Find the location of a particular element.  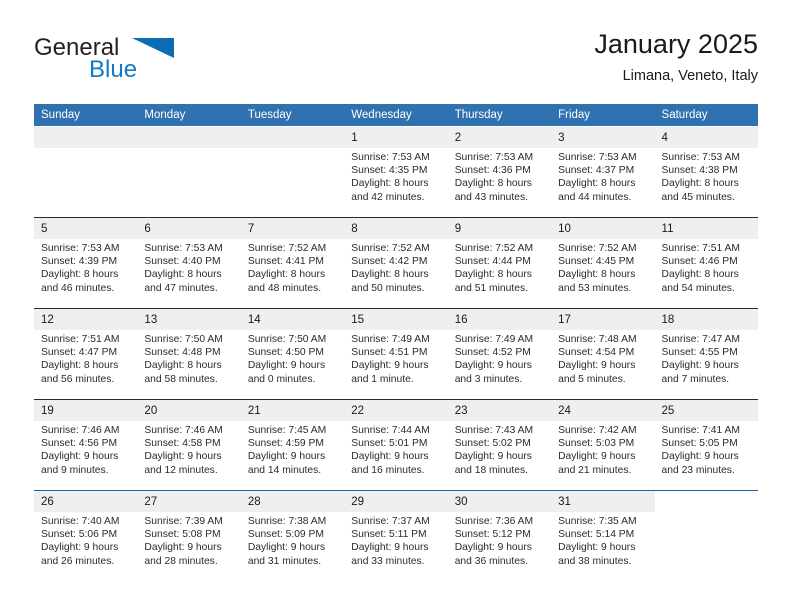

daylight-minutes-text: and 42 minutes. is located at coordinates (388, 197).